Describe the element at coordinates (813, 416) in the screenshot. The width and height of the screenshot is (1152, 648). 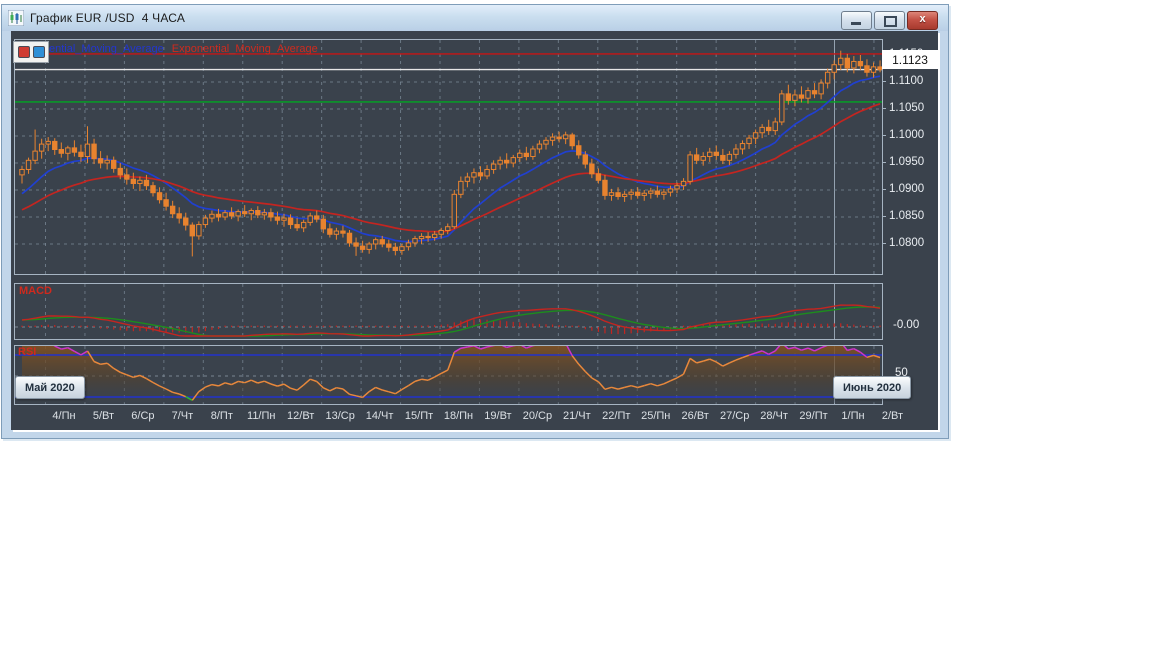
I see `date-axis-label: 29/Пт` at that location.